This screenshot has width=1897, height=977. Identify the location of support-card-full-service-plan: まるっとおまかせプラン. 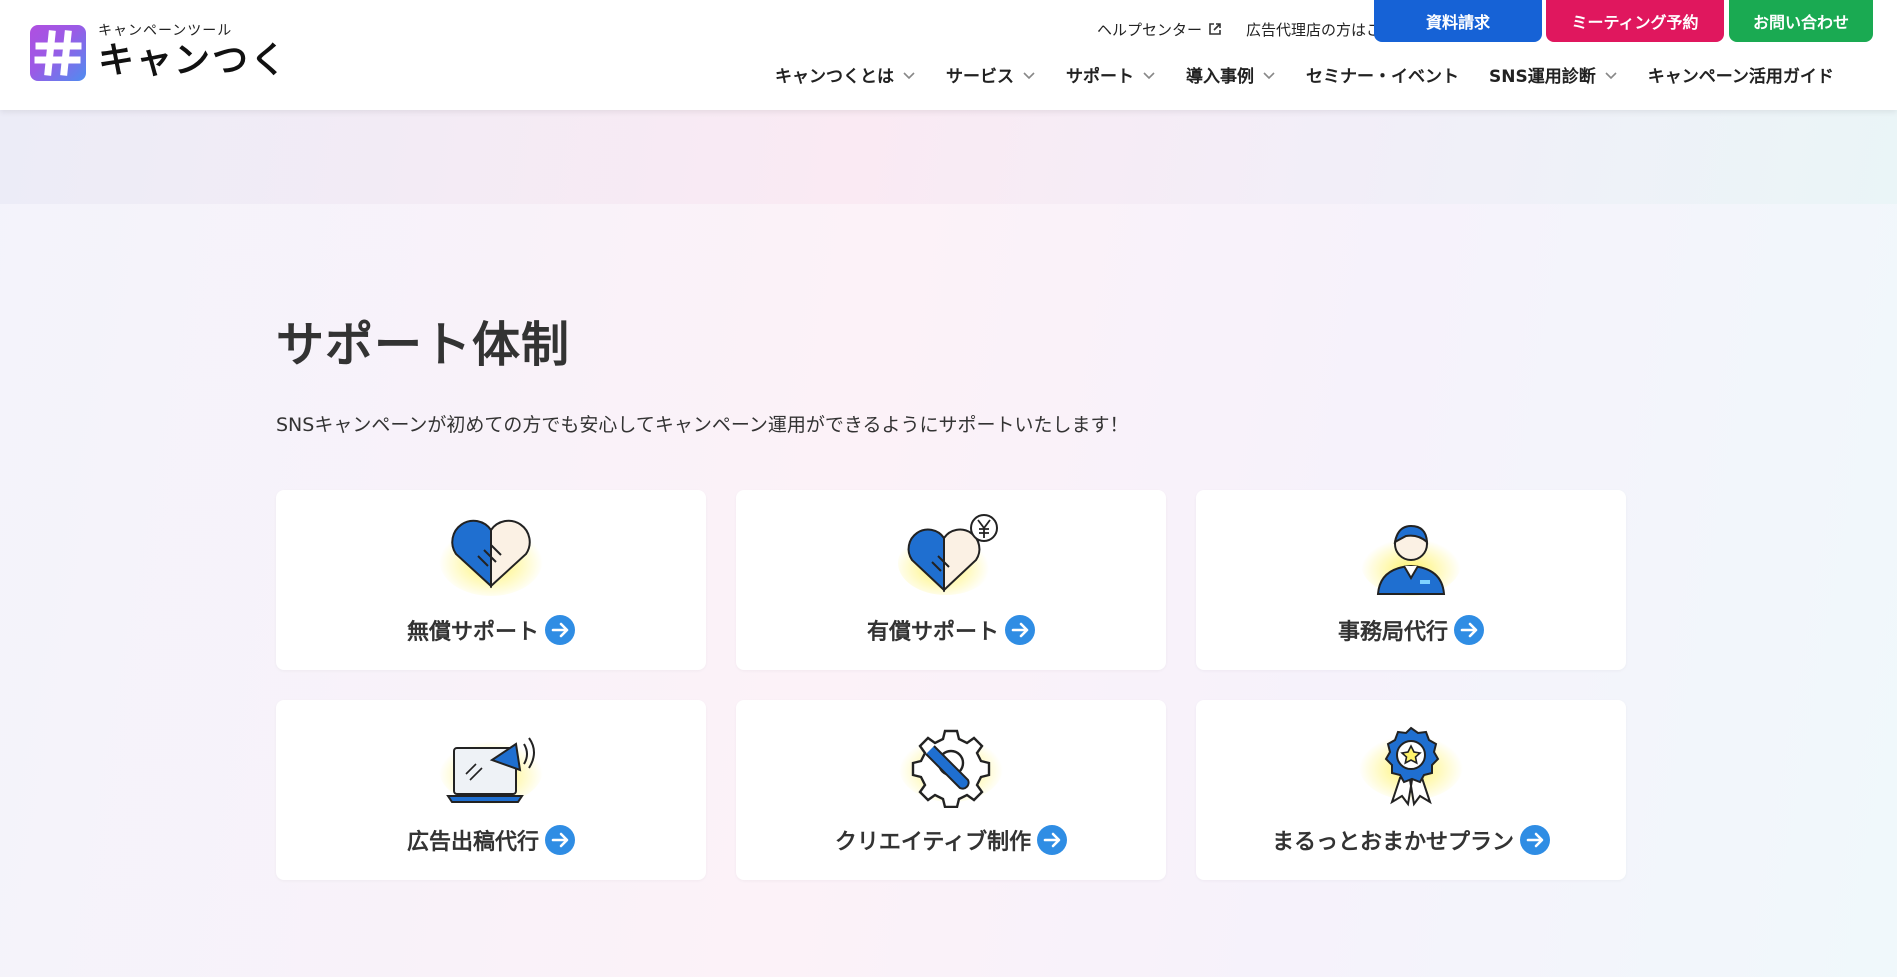
(1411, 790).